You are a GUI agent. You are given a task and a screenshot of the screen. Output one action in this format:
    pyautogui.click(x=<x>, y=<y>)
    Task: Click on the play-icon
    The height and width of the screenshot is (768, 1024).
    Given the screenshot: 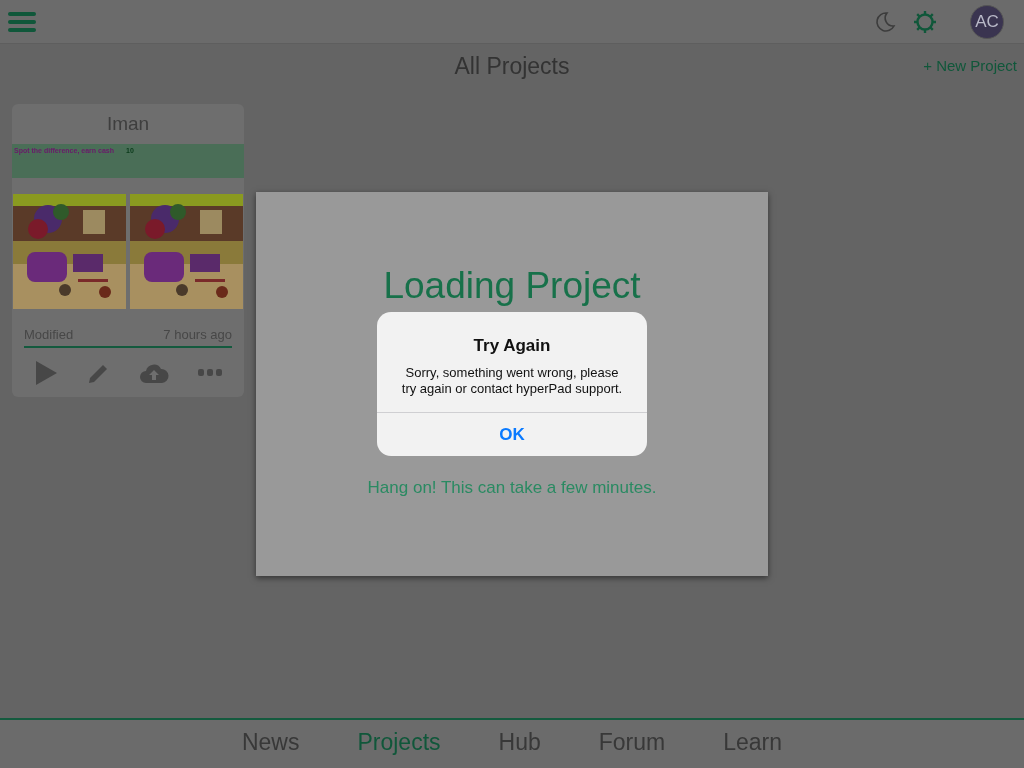 What is the action you would take?
    pyautogui.click(x=46, y=372)
    